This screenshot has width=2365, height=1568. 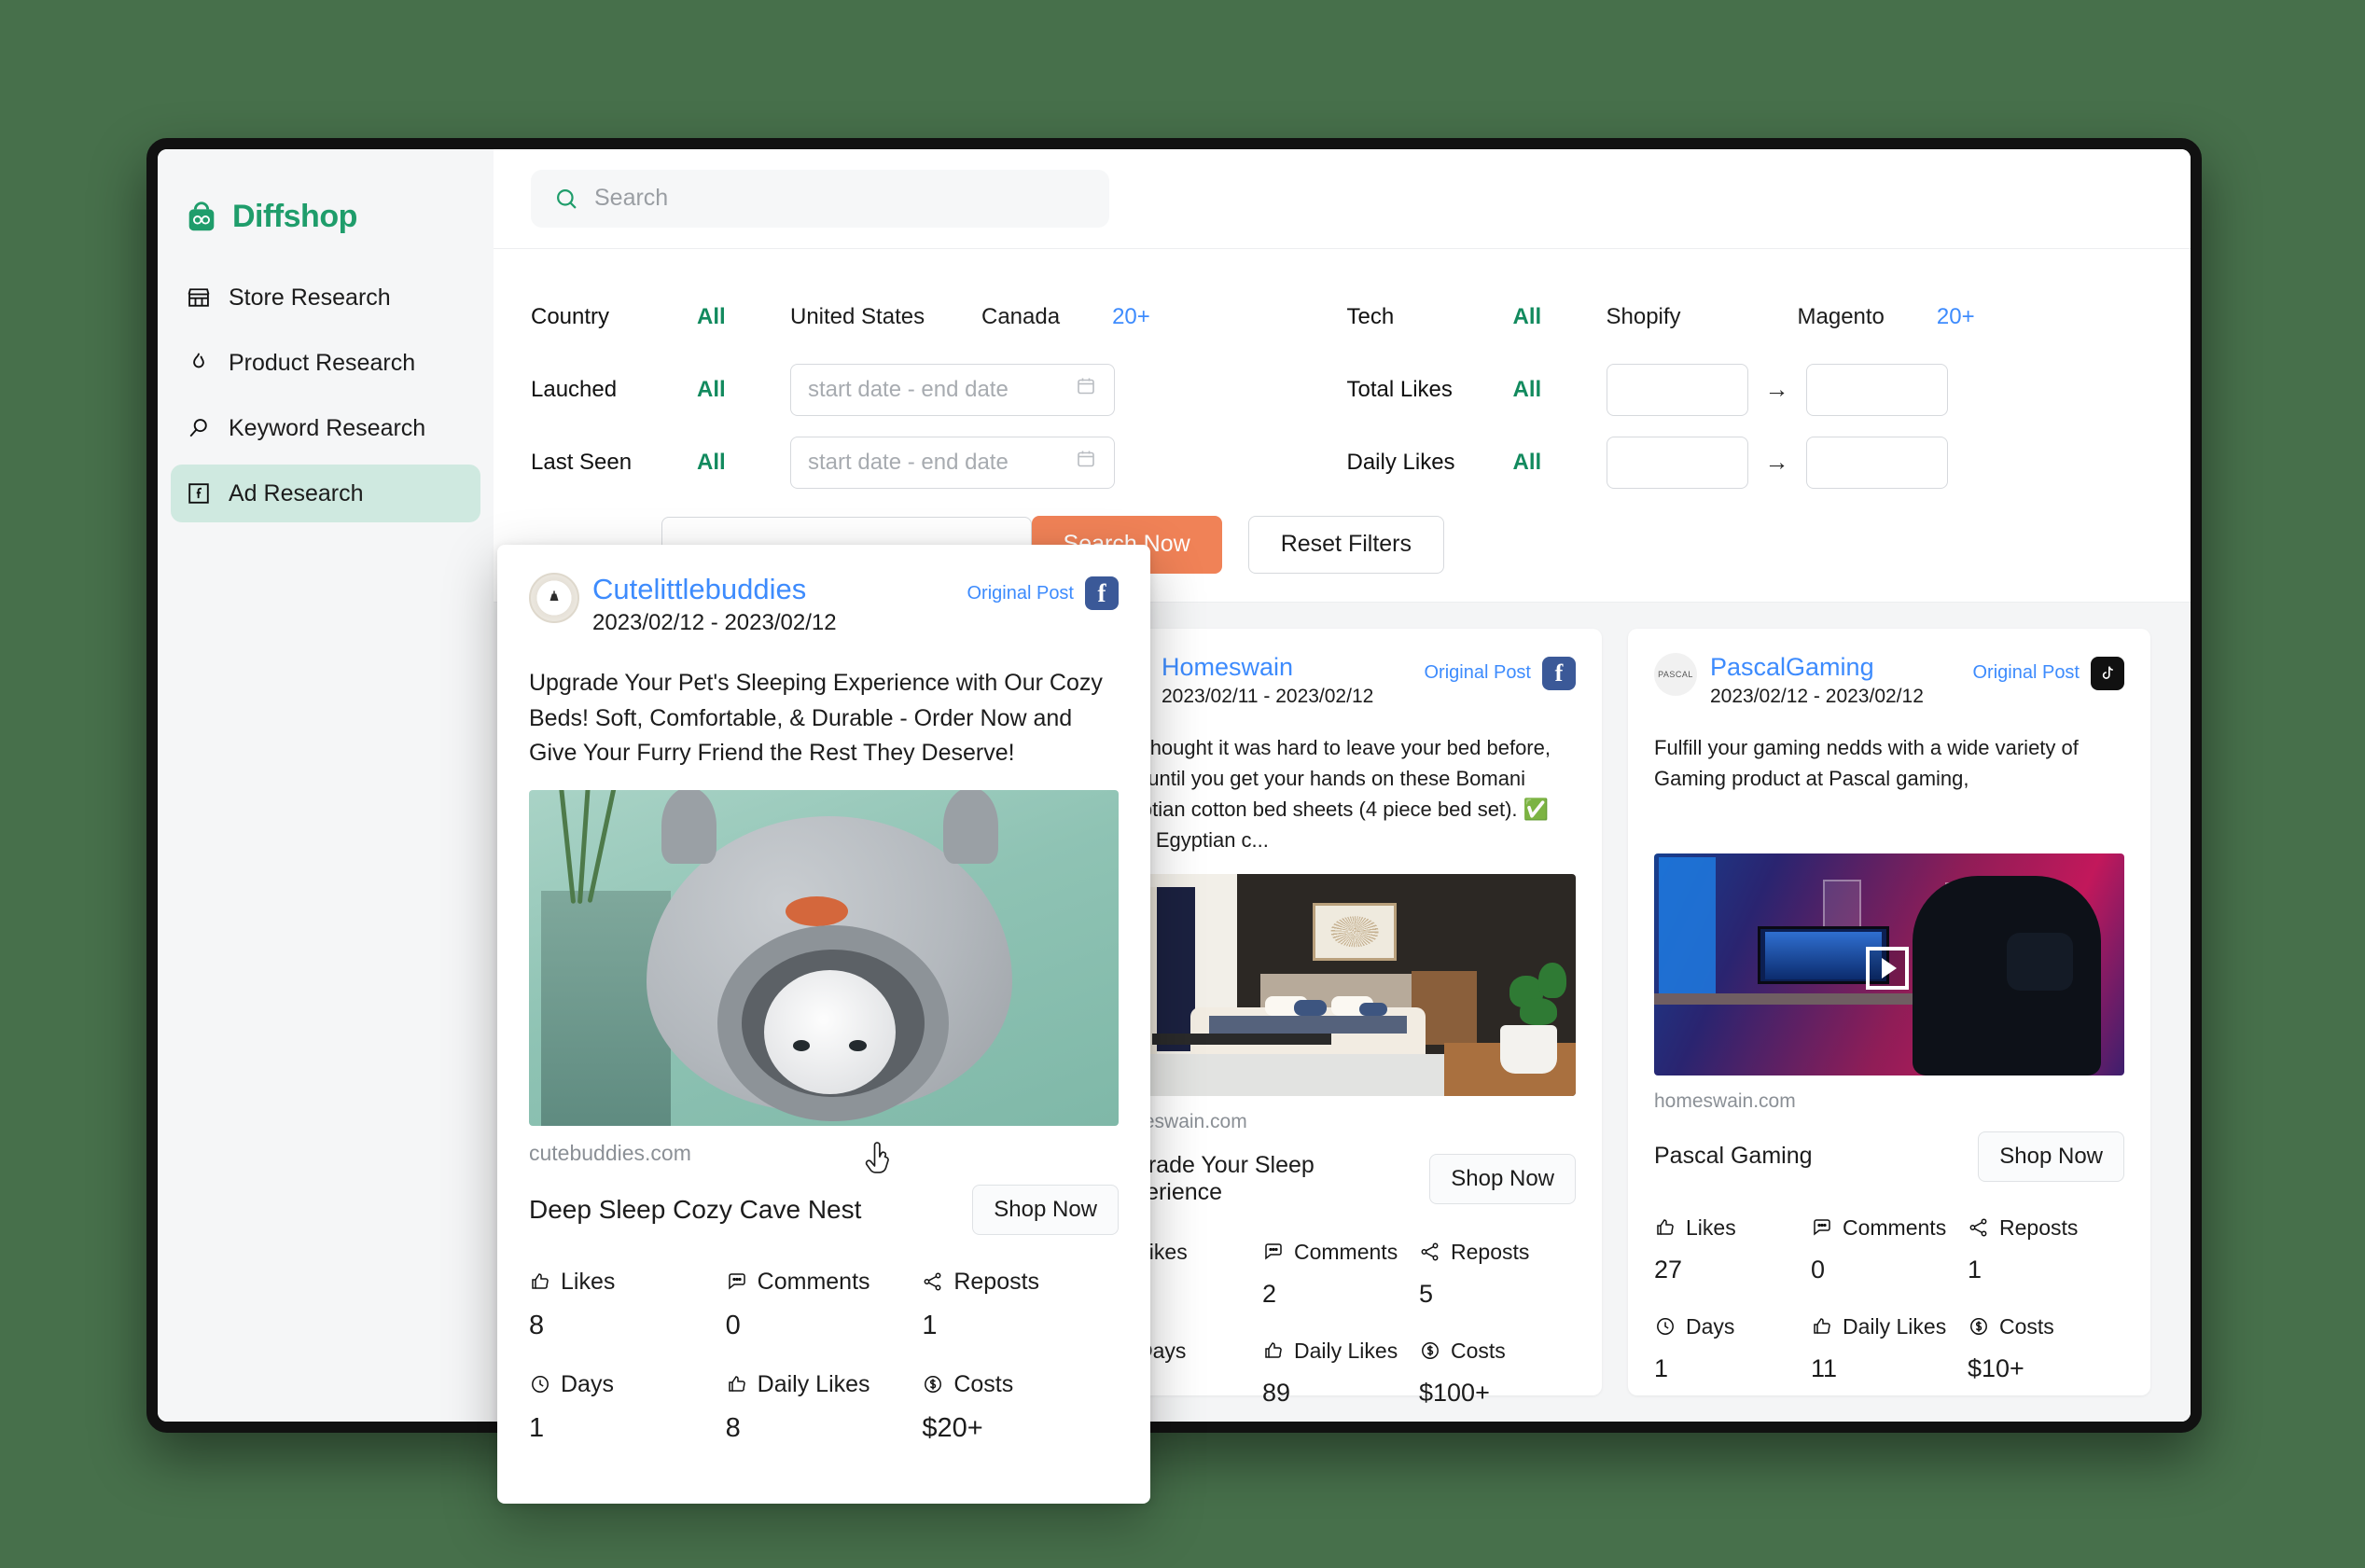 What do you see at coordinates (1956, 317) in the screenshot?
I see `filter-more-tech: 20+` at bounding box center [1956, 317].